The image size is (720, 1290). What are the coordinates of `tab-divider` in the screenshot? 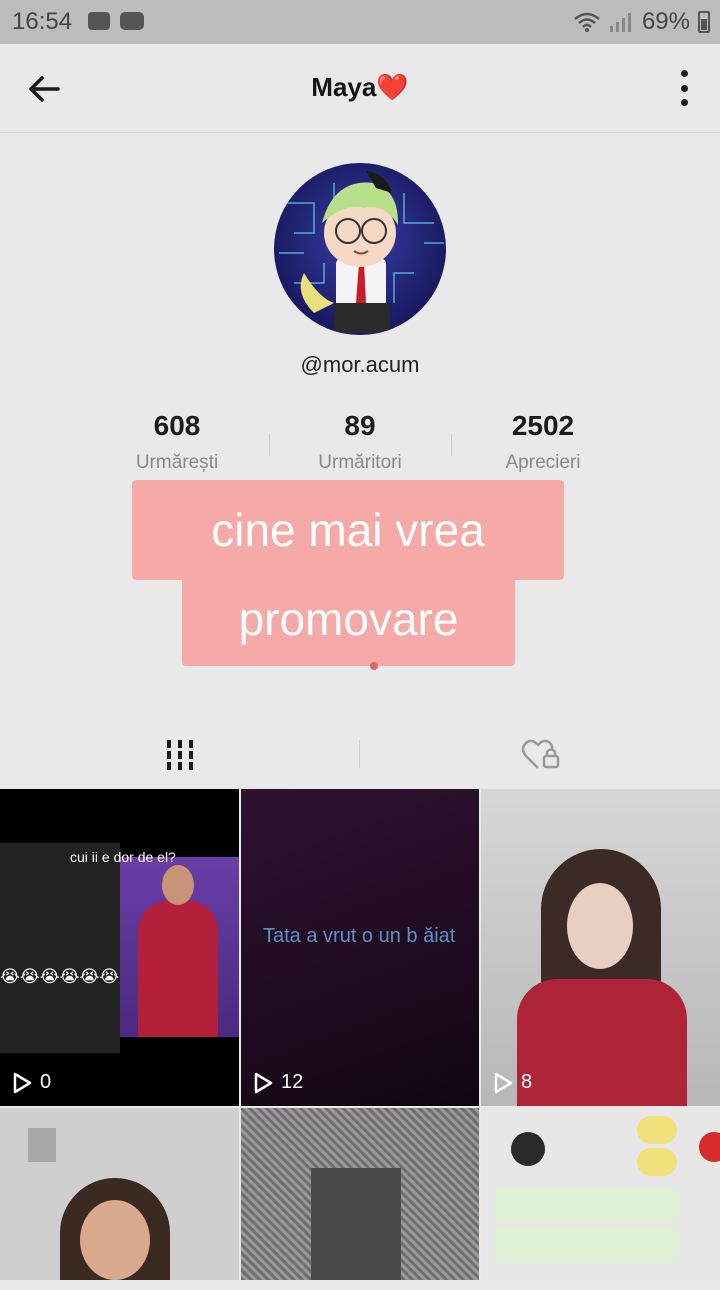 It's located at (359, 754).